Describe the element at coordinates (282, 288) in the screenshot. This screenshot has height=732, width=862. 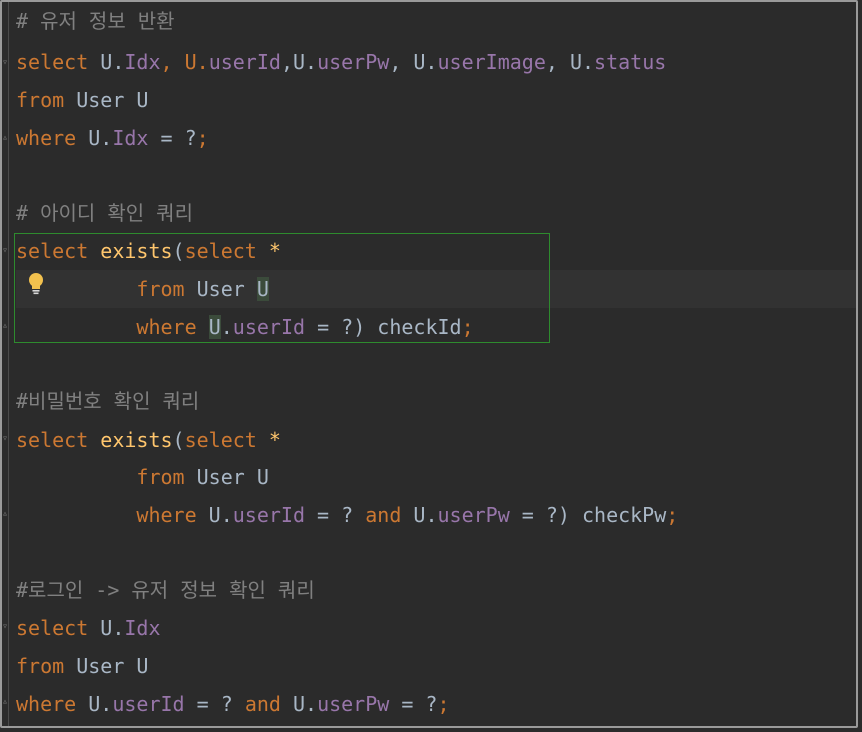
I see `selected-statement-box` at that location.